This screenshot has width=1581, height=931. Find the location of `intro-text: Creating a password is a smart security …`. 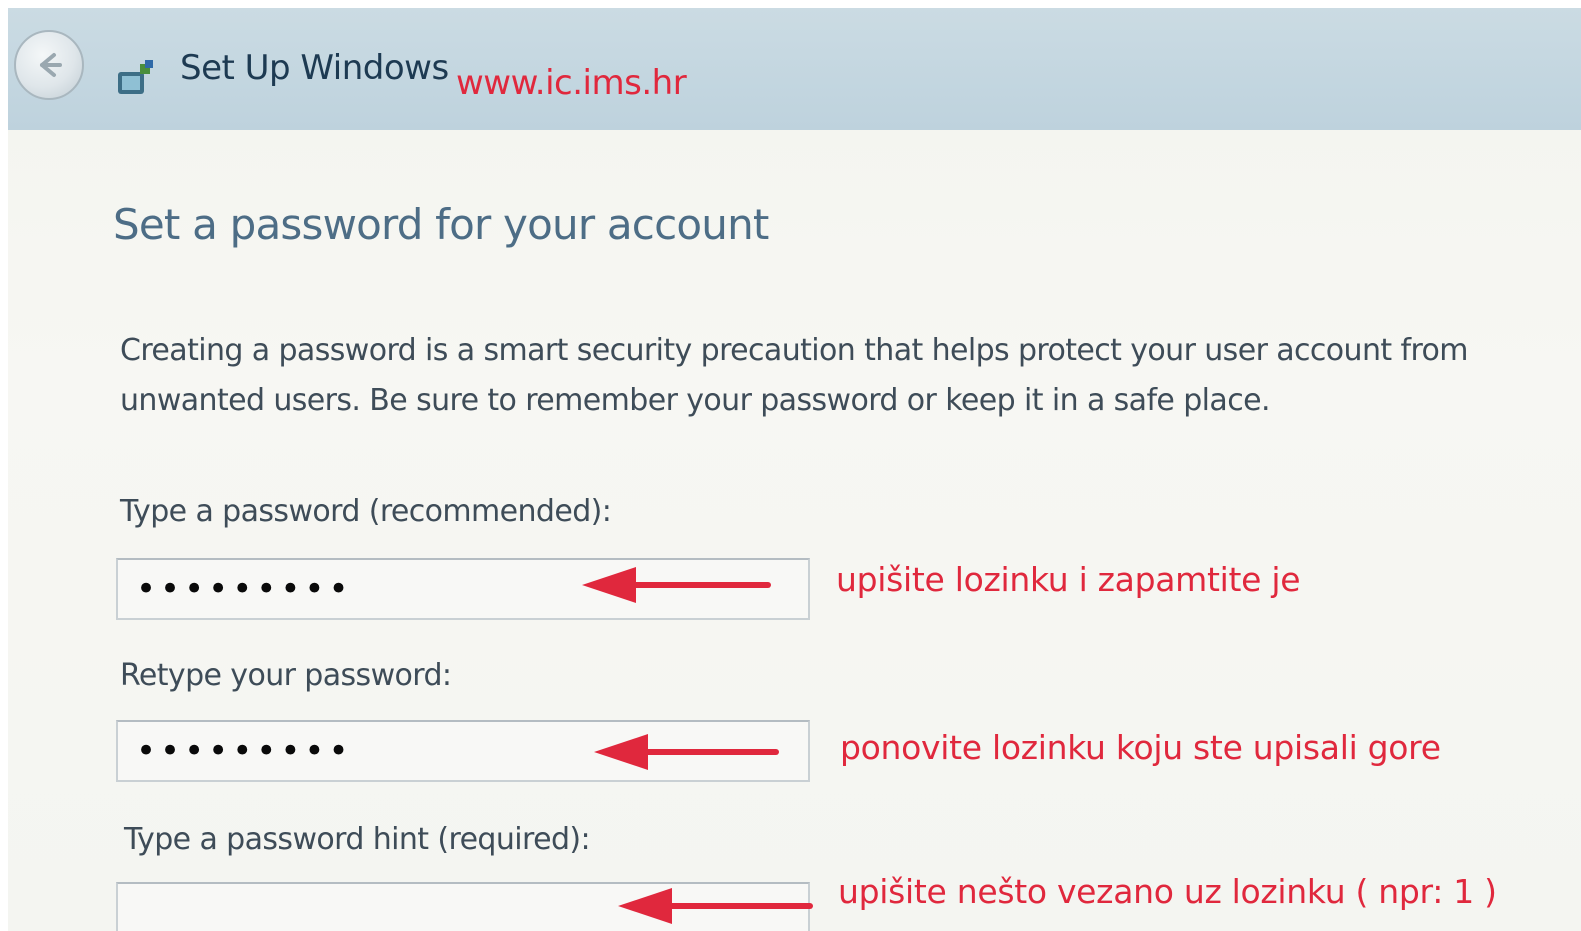

intro-text: Creating a password is a smart security … is located at coordinates (794, 375).